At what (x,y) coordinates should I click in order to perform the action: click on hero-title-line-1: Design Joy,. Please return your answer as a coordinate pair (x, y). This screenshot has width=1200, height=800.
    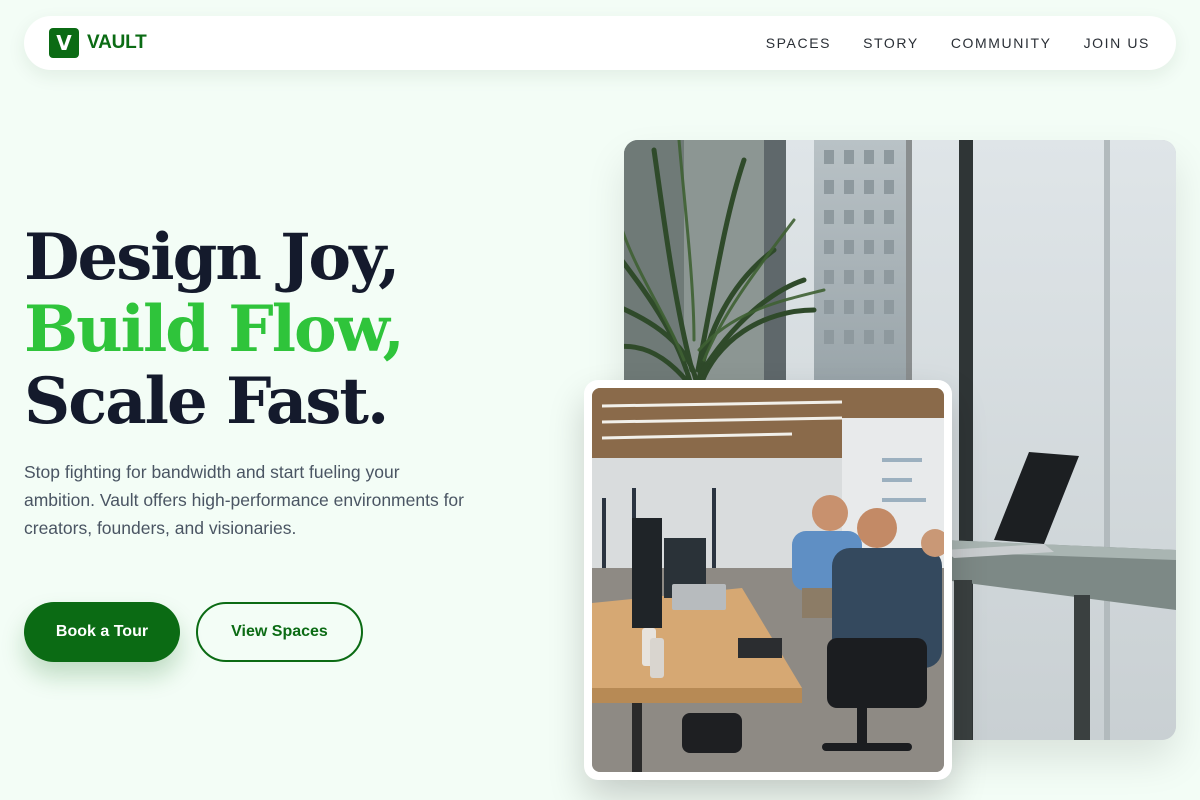
    Looking at the image, I should click on (212, 257).